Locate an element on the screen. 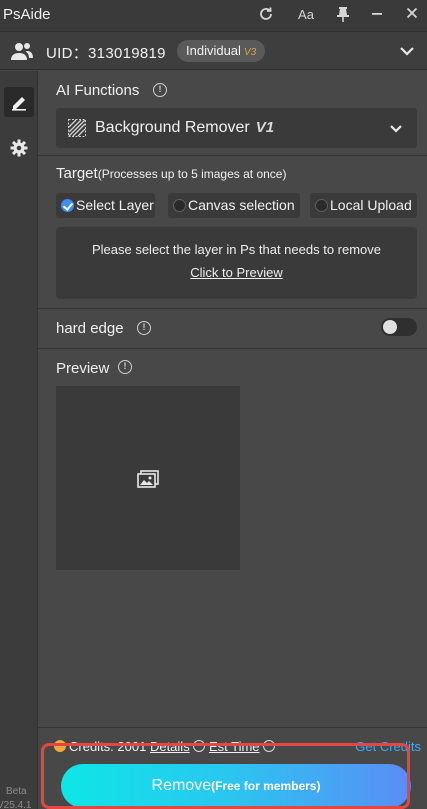 The image size is (427, 809). close-icon is located at coordinates (412, 15).